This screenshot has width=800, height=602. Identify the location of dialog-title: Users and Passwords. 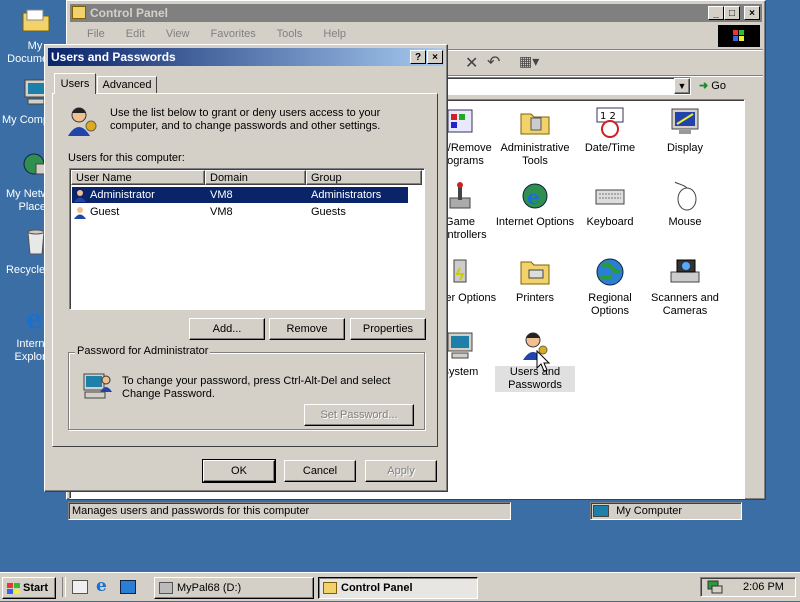
(113, 57).